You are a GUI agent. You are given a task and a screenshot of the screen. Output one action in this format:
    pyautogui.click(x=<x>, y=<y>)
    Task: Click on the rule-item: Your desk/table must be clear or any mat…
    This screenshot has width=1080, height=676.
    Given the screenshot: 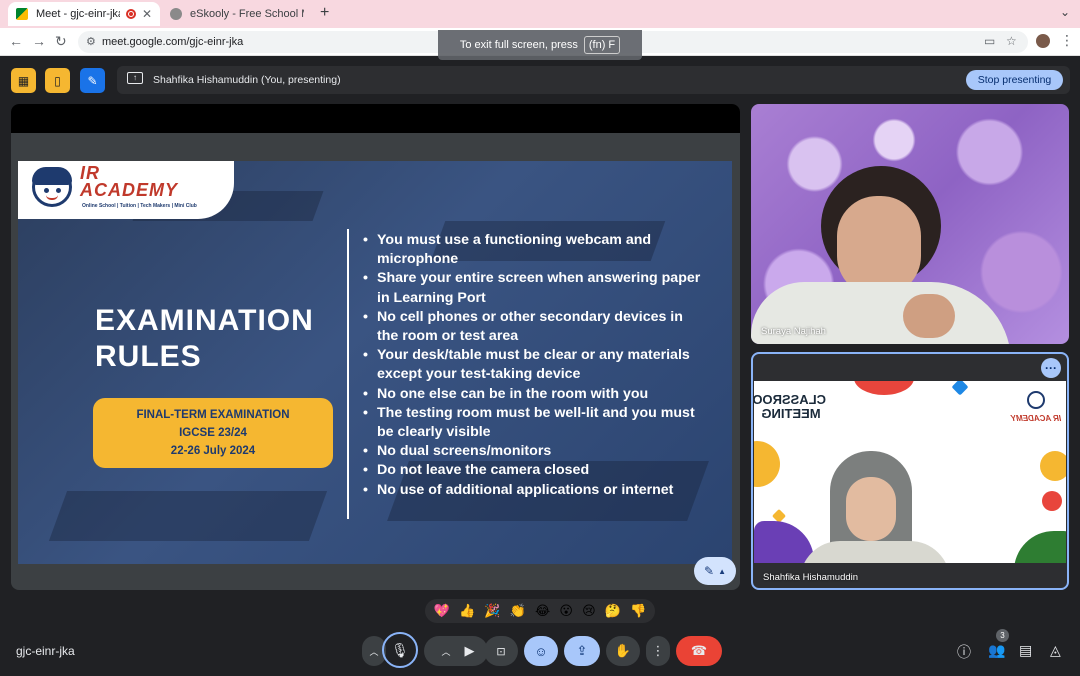 What is the action you would take?
    pyautogui.click(x=535, y=365)
    